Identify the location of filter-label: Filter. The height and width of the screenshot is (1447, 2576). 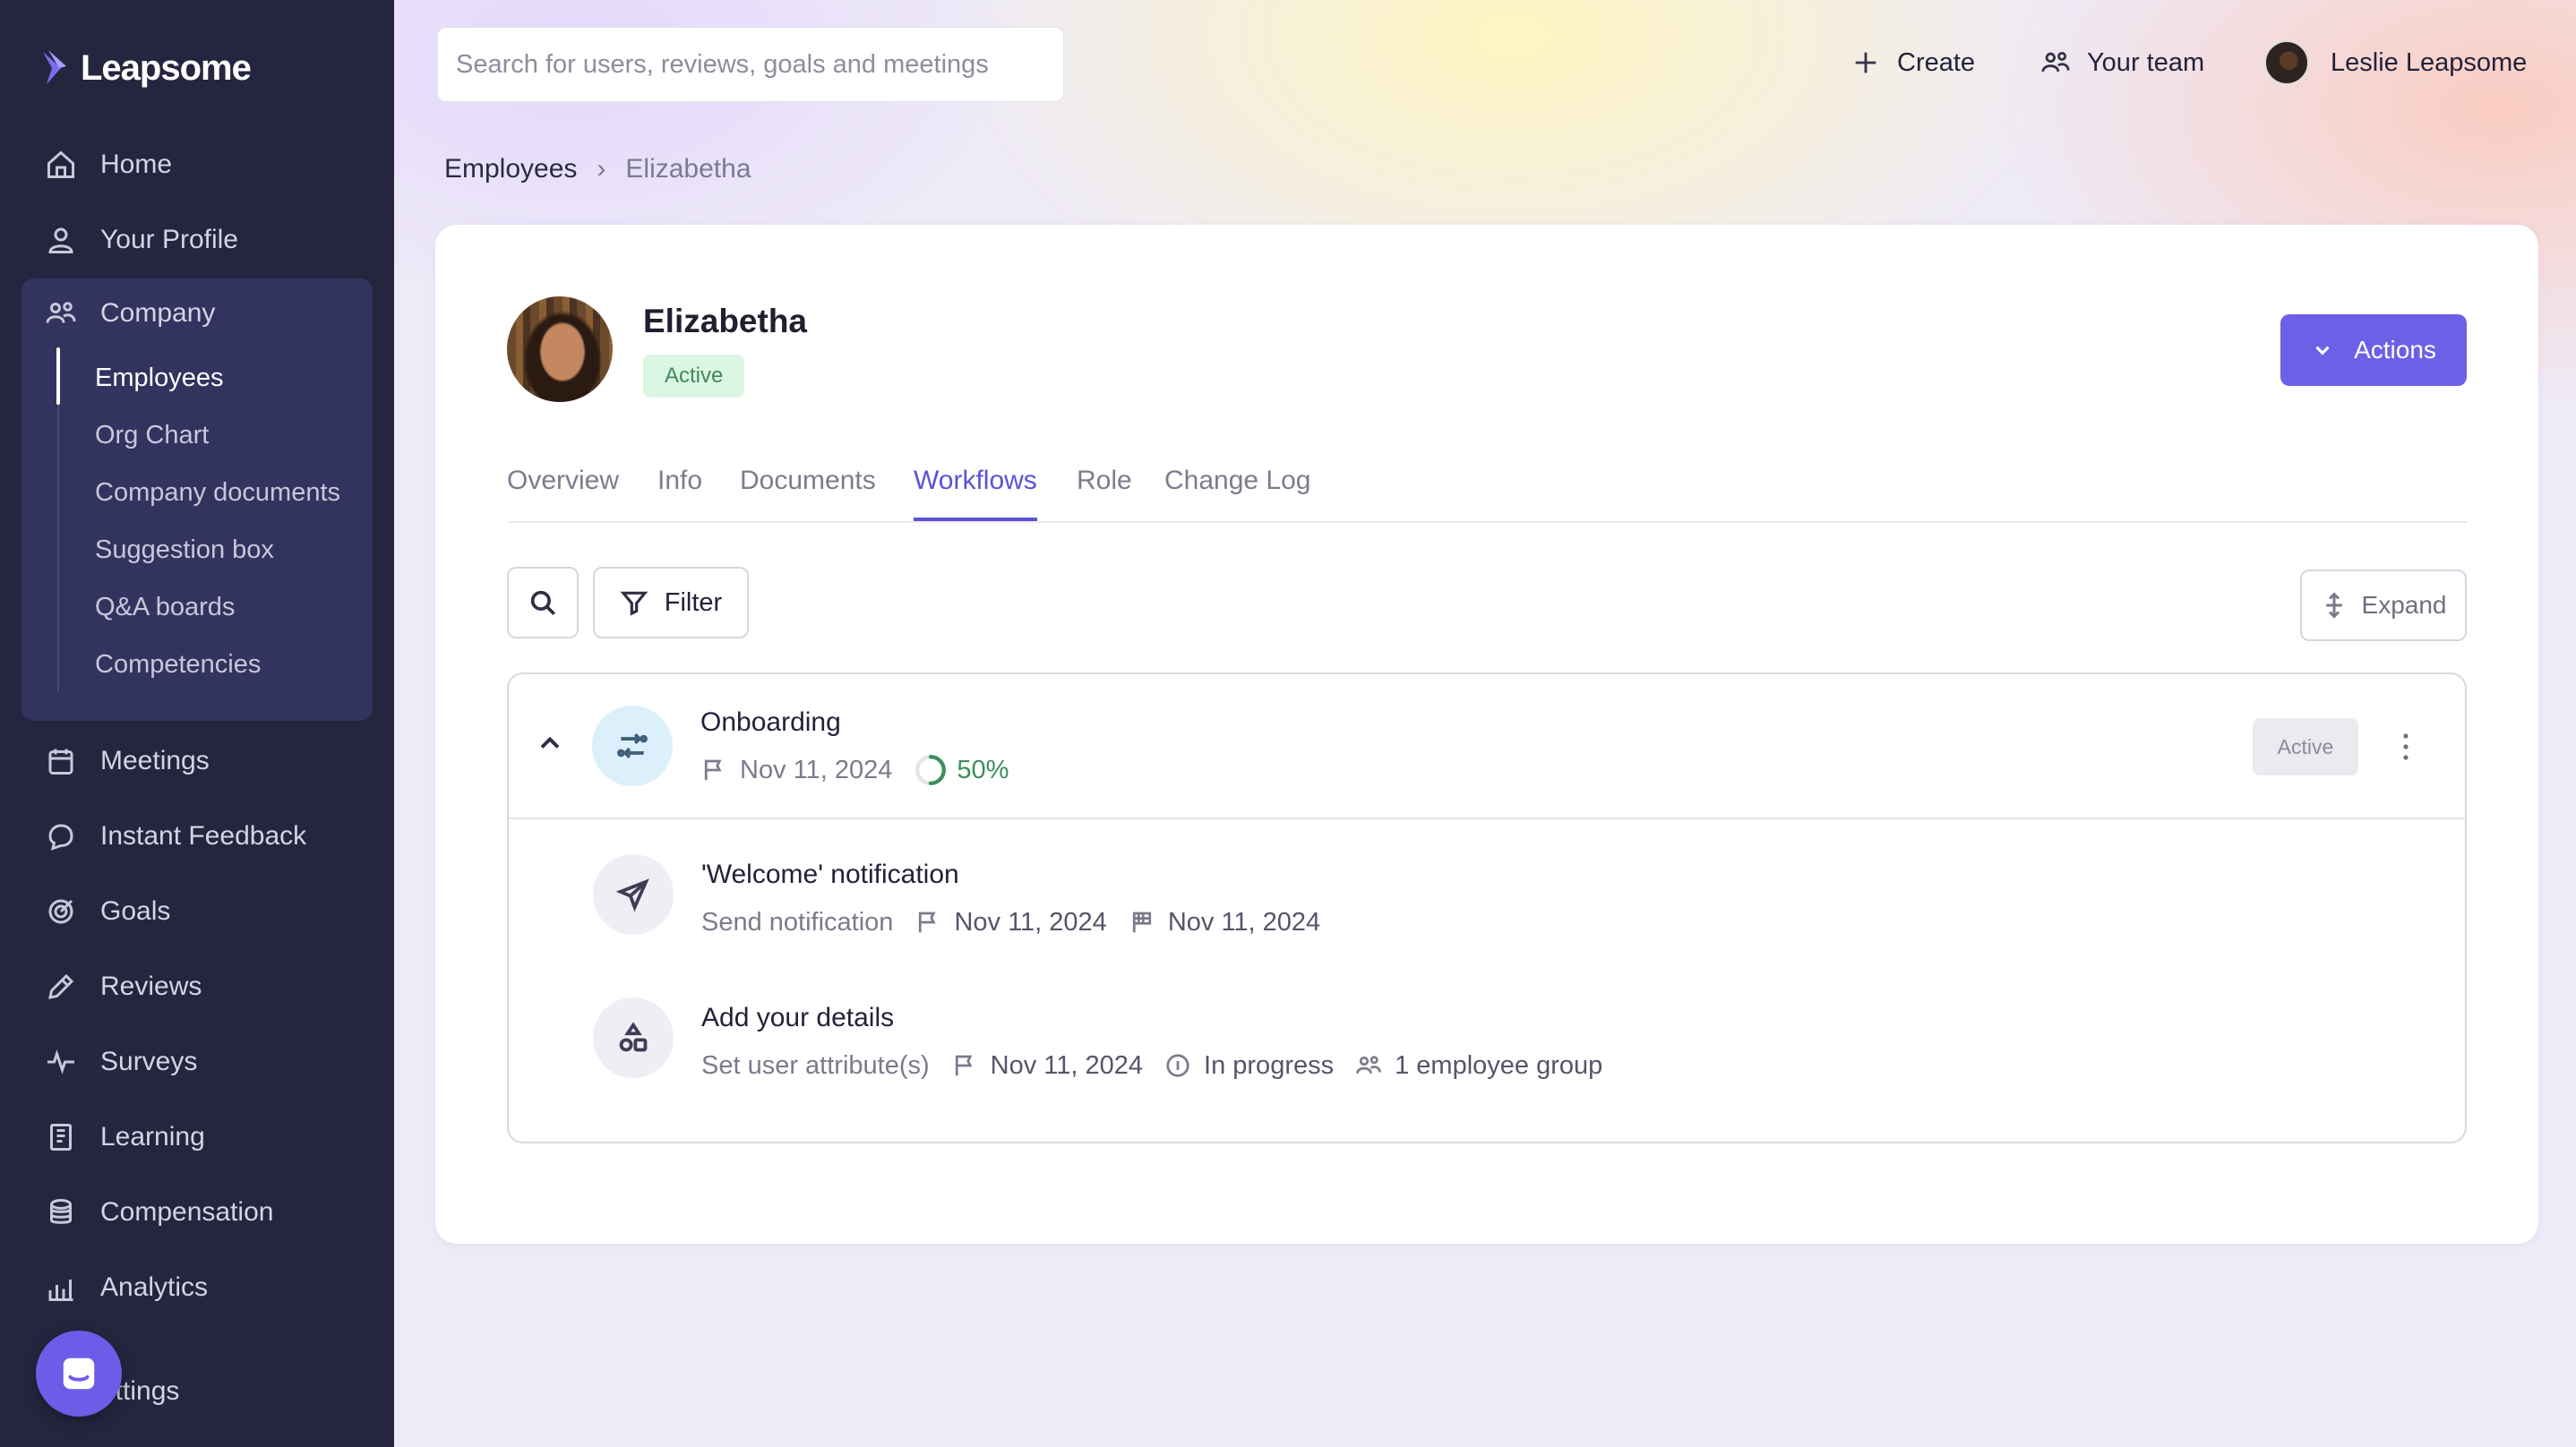
(693, 602).